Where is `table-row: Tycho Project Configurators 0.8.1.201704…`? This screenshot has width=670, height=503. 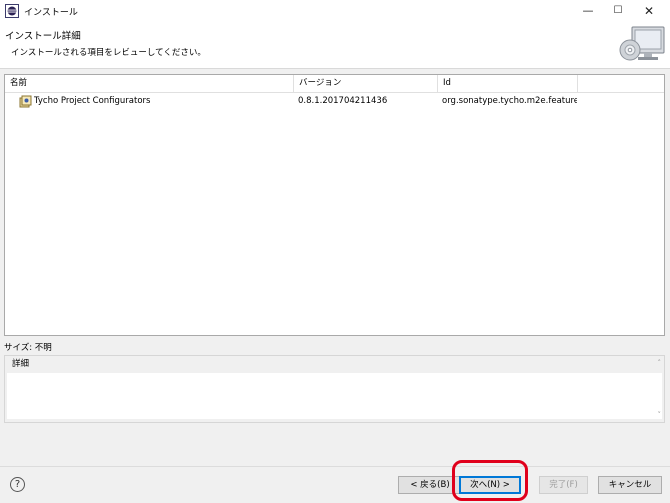 table-row: Tycho Project Configurators 0.8.1.201704… is located at coordinates (334, 101).